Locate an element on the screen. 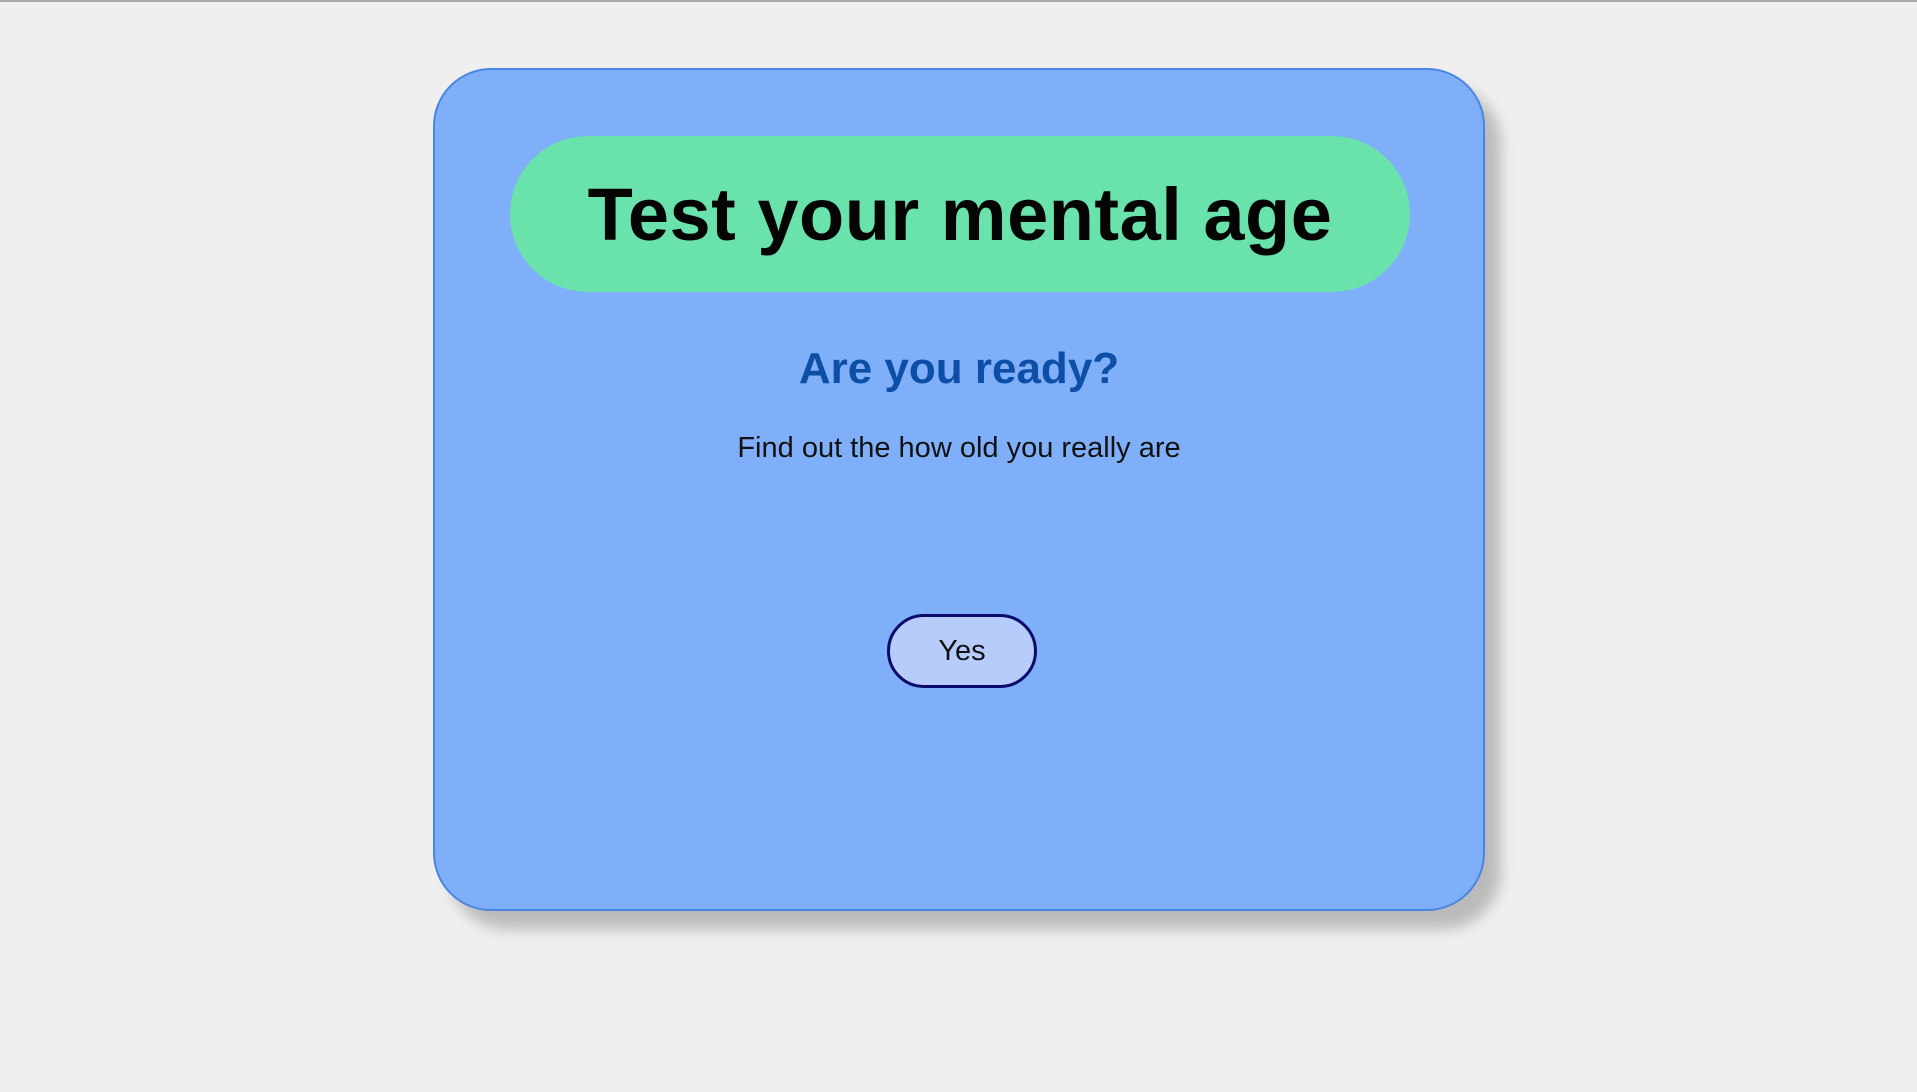  page-title: Test your mental age is located at coordinates (960, 214).